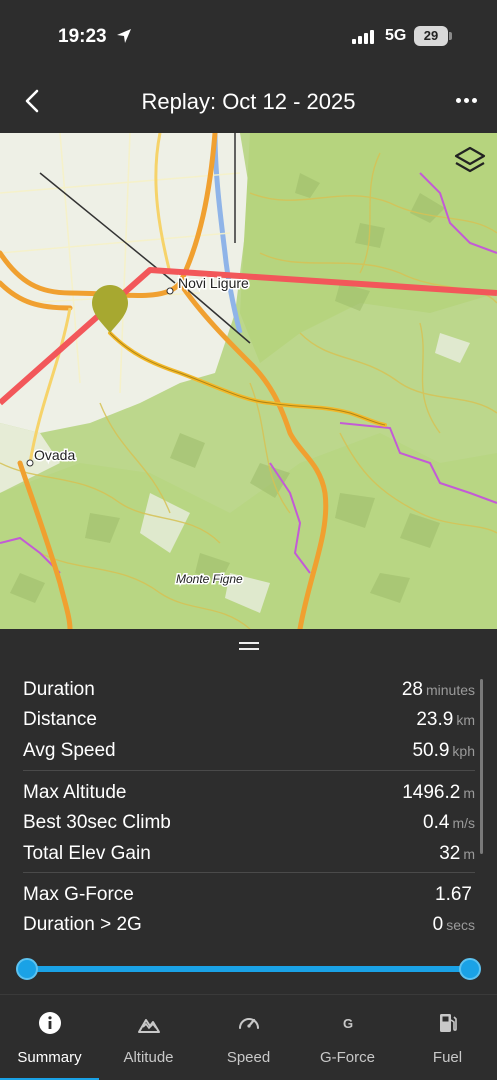 The width and height of the screenshot is (497, 1080). Describe the element at coordinates (49, 1037) in the screenshot. I see `tab-summary: Summary` at that location.